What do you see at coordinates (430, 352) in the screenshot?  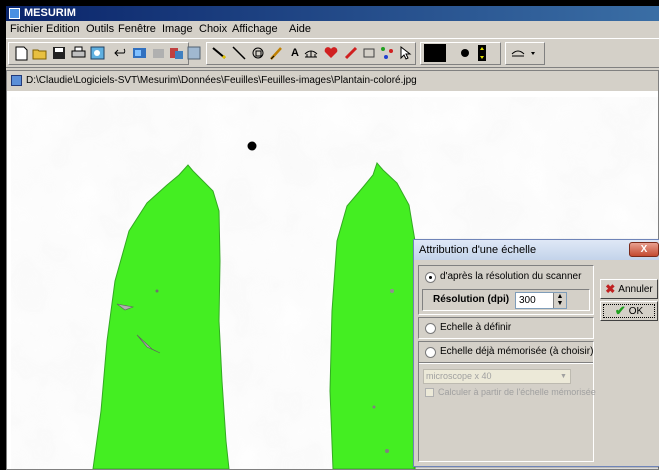 I see `radio-memorized` at bounding box center [430, 352].